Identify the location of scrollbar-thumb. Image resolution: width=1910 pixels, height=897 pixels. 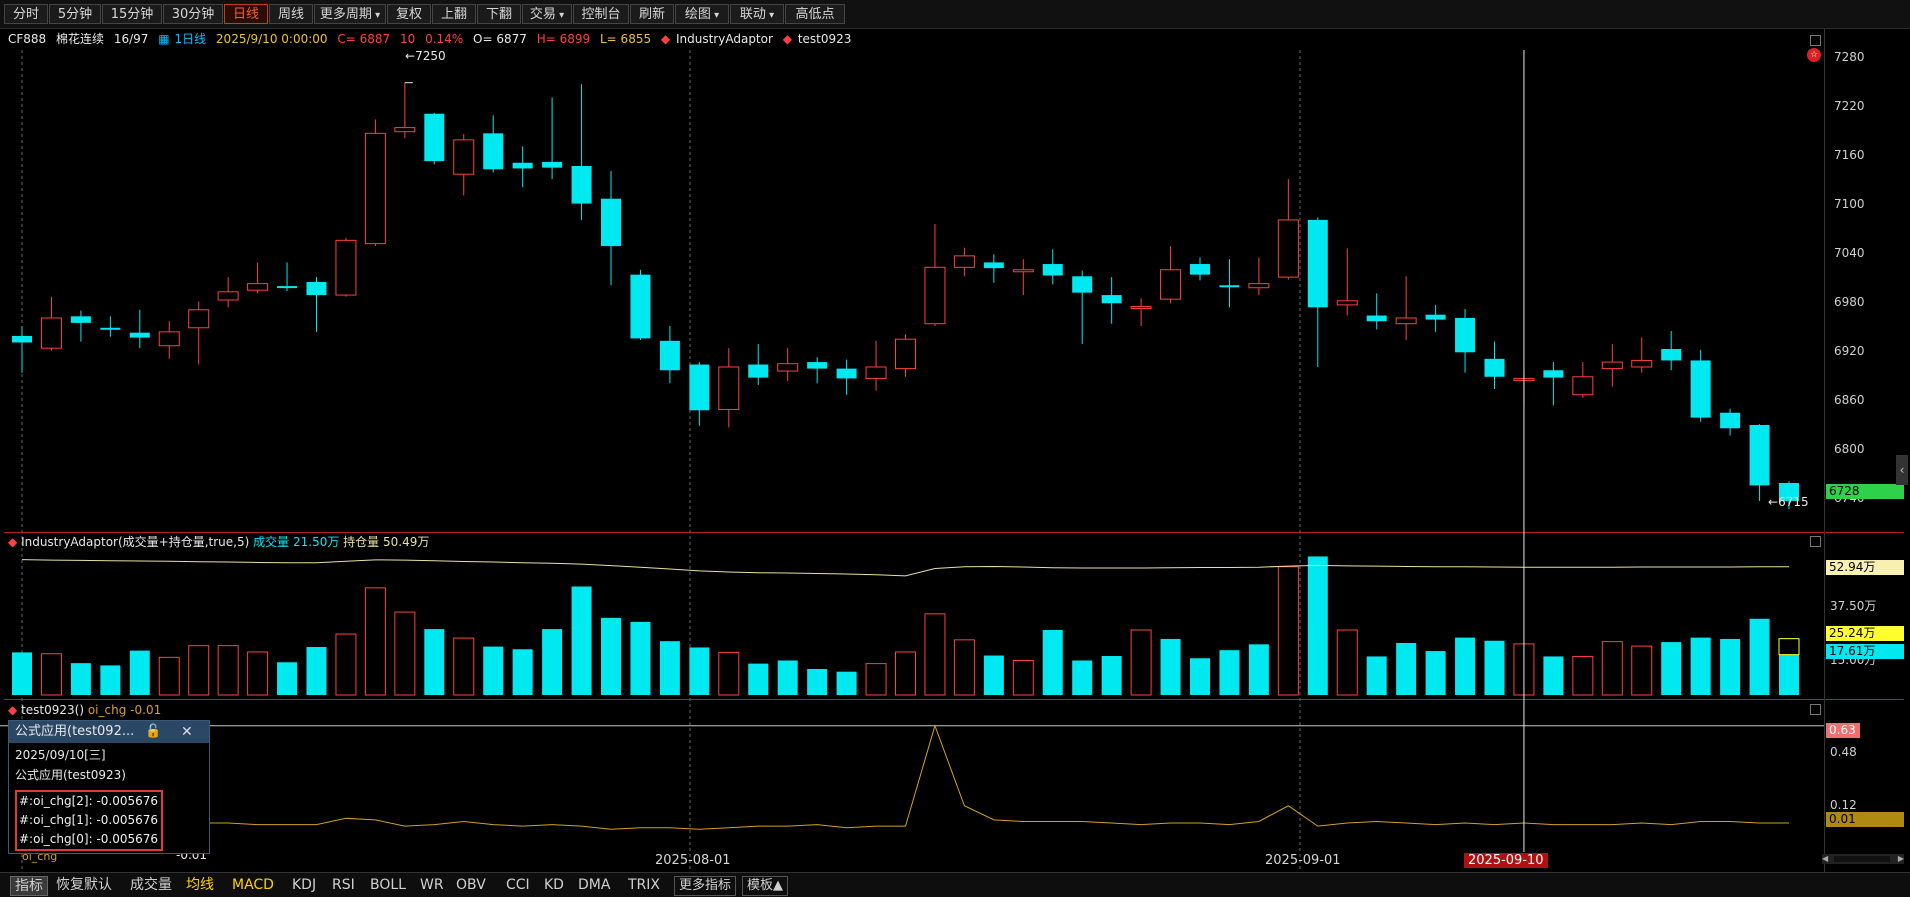
(1862, 859).